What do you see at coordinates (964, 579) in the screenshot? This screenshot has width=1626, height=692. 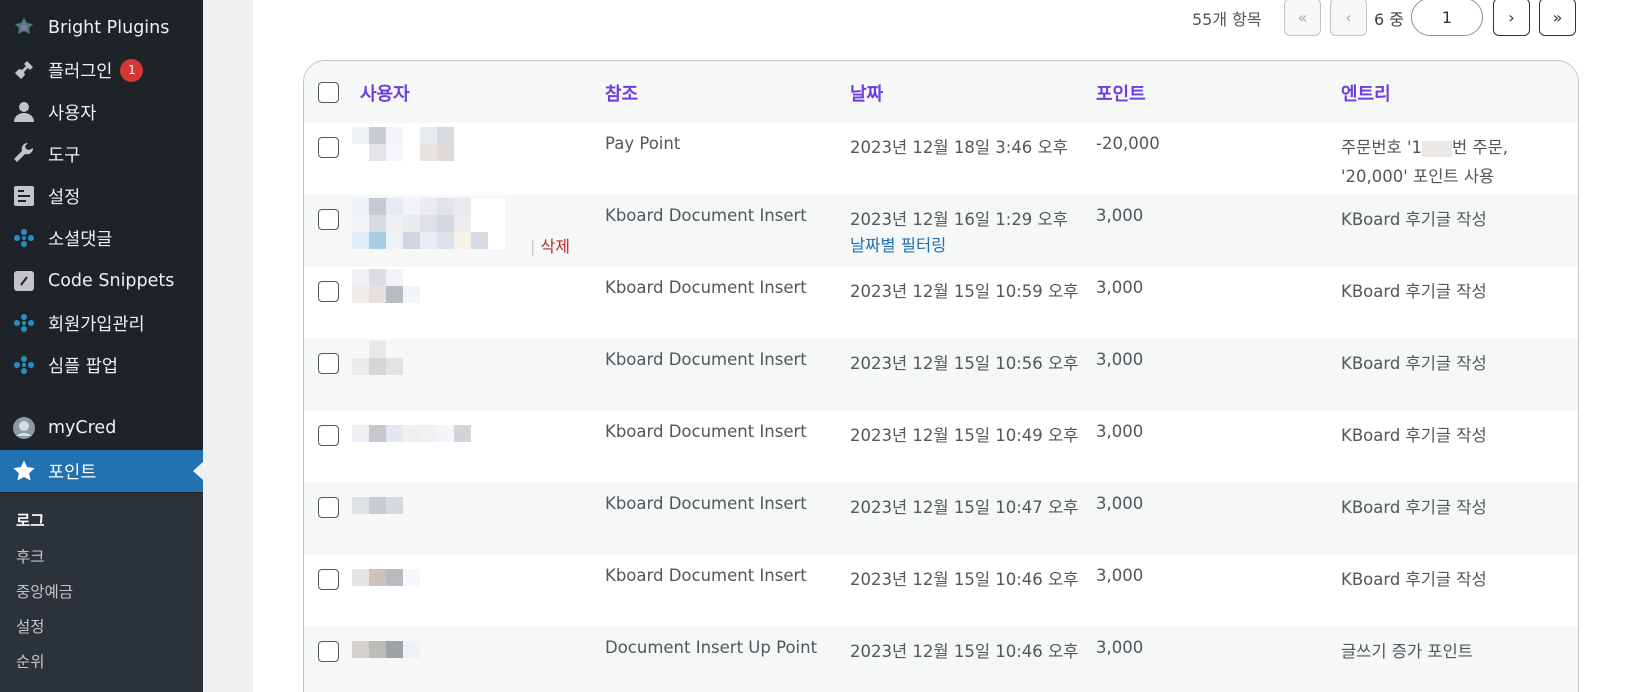 I see `cell-date: 2023년 12월 15일 10:46 오후` at bounding box center [964, 579].